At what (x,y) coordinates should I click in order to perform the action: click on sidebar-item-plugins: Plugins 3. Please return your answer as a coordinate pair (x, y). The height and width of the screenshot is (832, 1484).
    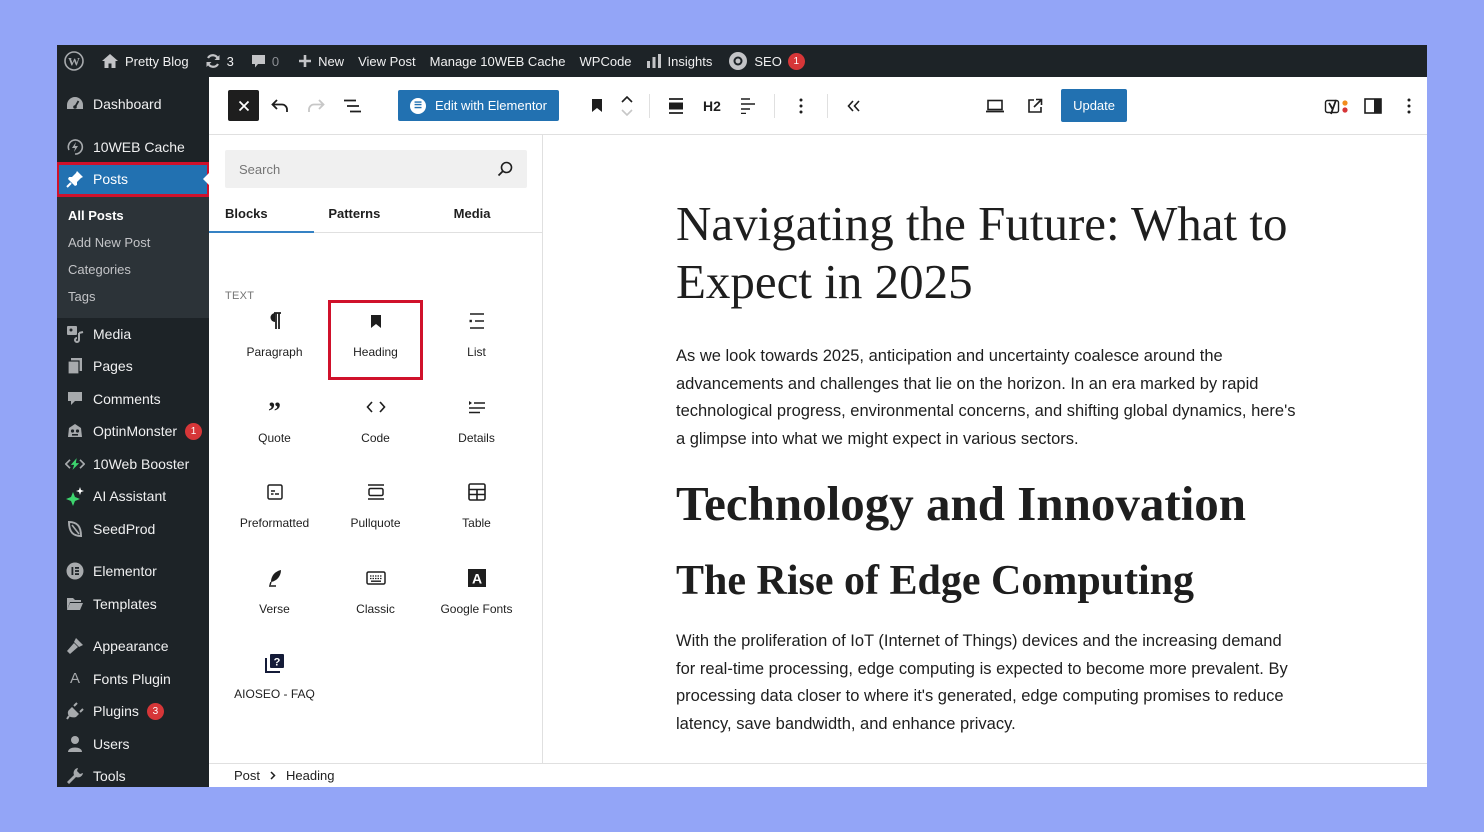
    Looking at the image, I should click on (133, 711).